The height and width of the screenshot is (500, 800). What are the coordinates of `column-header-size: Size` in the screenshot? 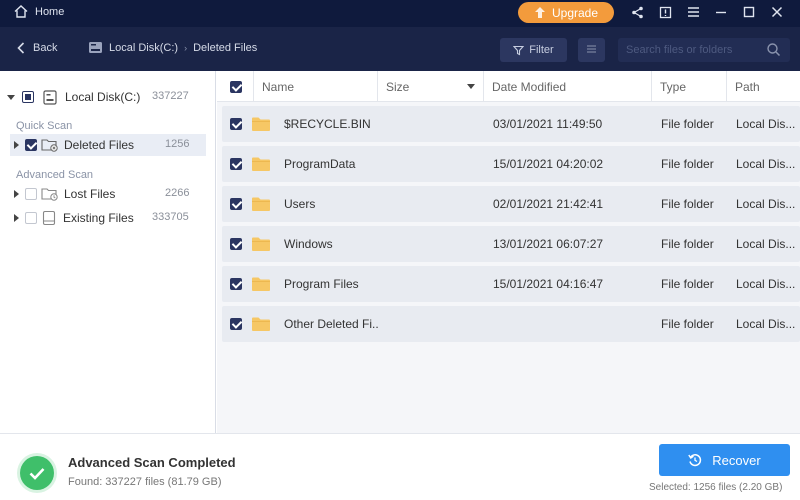 It's located at (431, 86).